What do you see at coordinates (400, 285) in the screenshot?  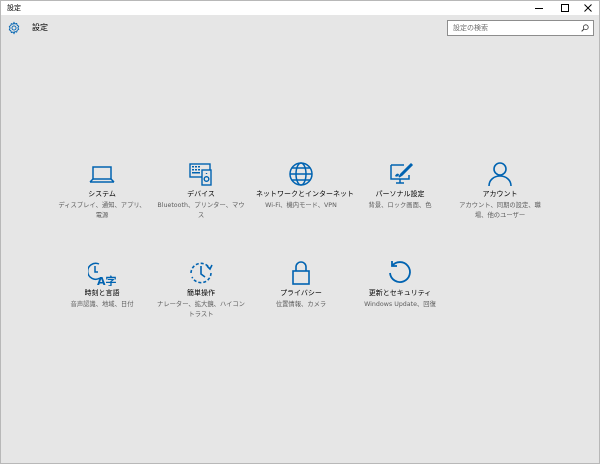 I see `tile-update-security: 更新とセキュリティ Windows Update、回復` at bounding box center [400, 285].